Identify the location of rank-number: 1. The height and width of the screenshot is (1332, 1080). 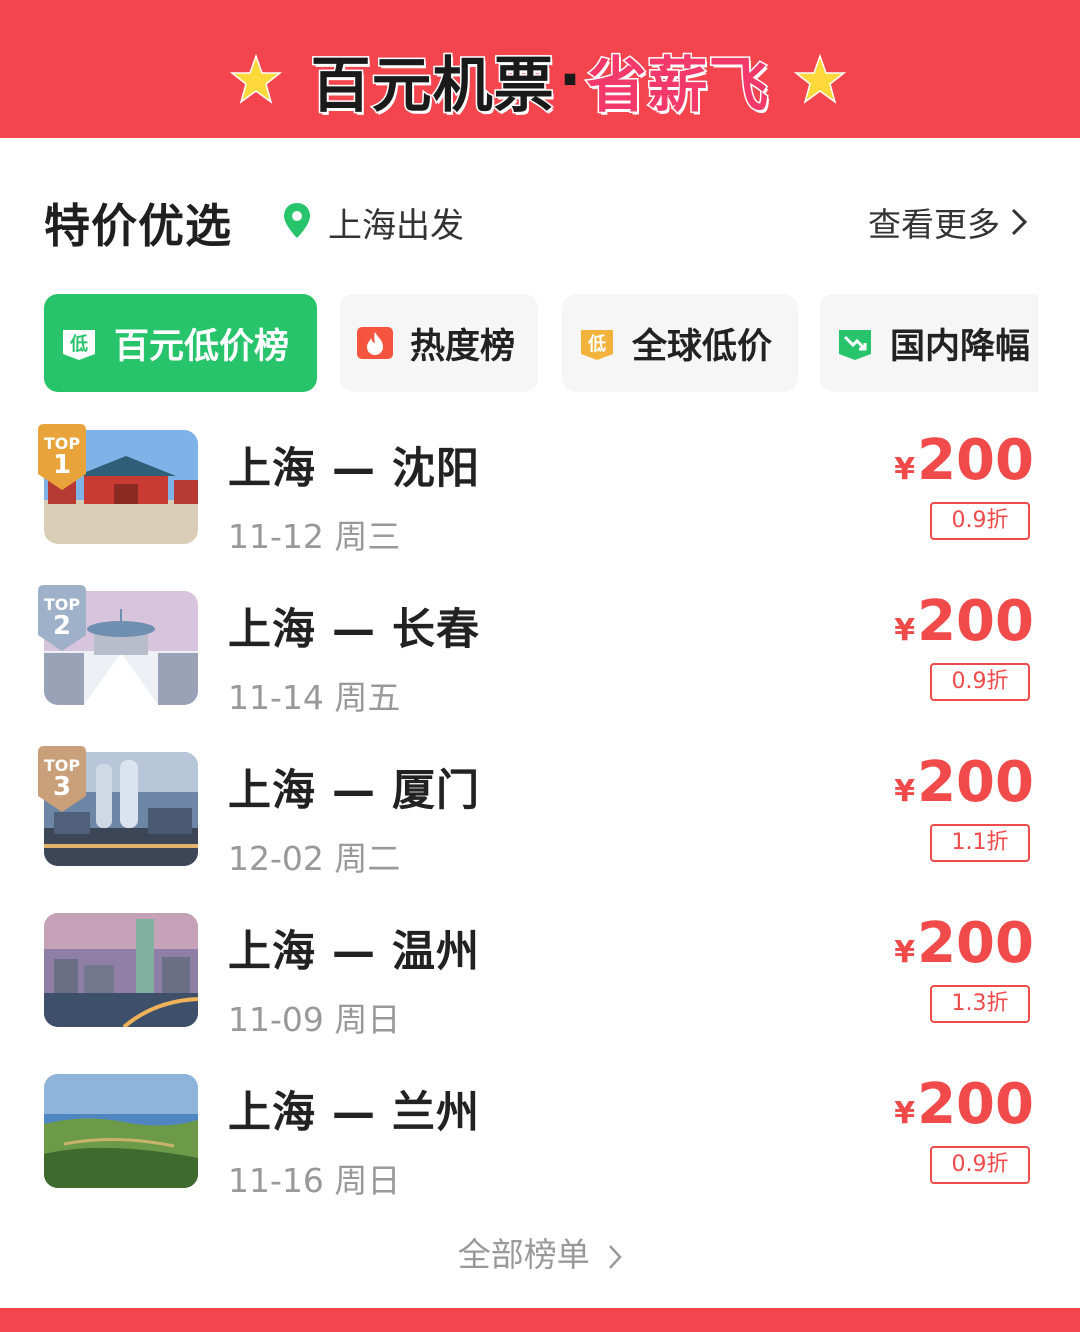
(62, 465).